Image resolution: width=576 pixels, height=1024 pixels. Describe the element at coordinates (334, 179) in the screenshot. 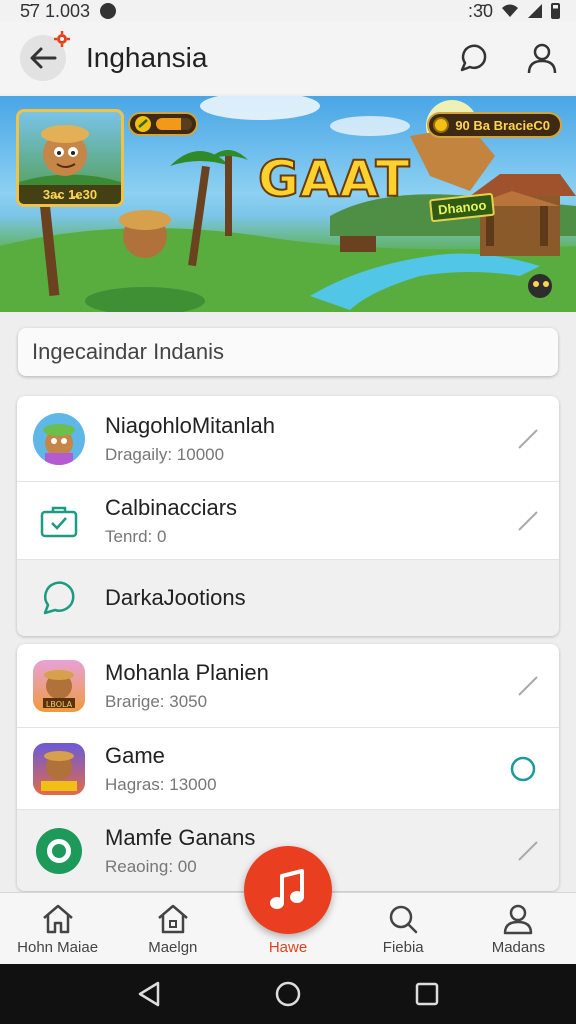

I see `banner-headline: GAAT` at that location.